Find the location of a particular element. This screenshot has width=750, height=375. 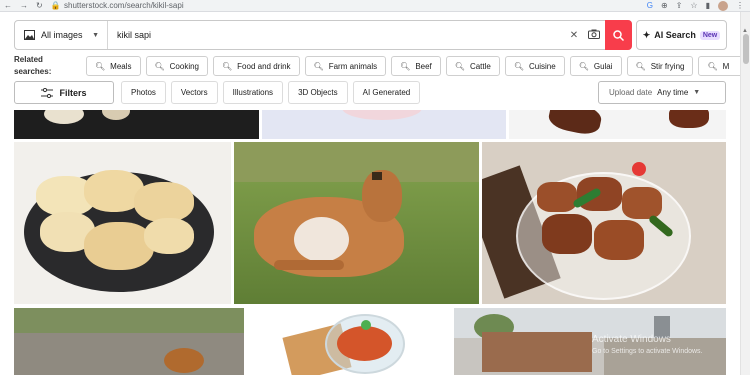

related-chip: 🔍︎ Food and drink is located at coordinates (256, 66).